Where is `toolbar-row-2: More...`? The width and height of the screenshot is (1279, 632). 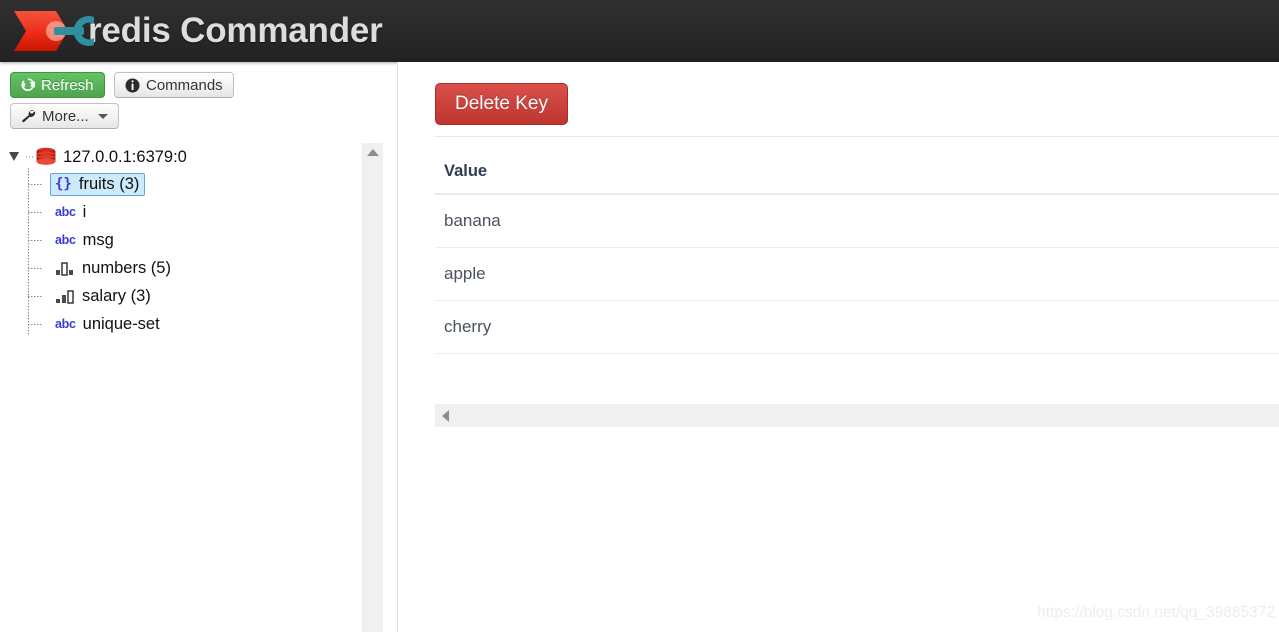 toolbar-row-2: More... is located at coordinates (204, 116).